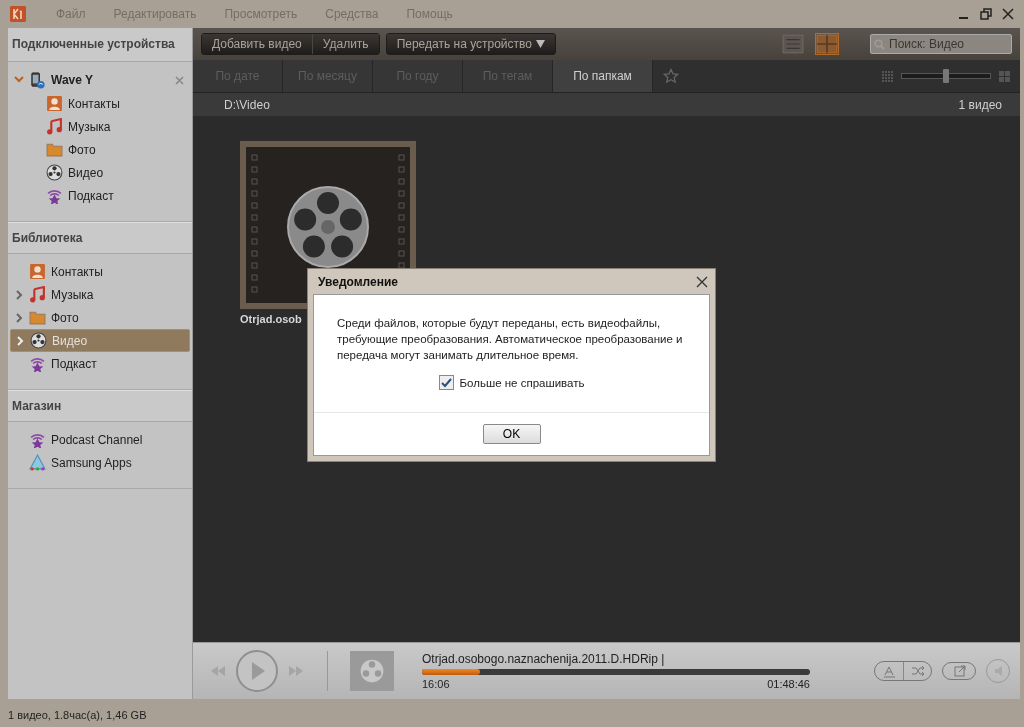 This screenshot has width=1024, height=727. I want to click on sidebar-row: Podcast Channel, so click(100, 439).